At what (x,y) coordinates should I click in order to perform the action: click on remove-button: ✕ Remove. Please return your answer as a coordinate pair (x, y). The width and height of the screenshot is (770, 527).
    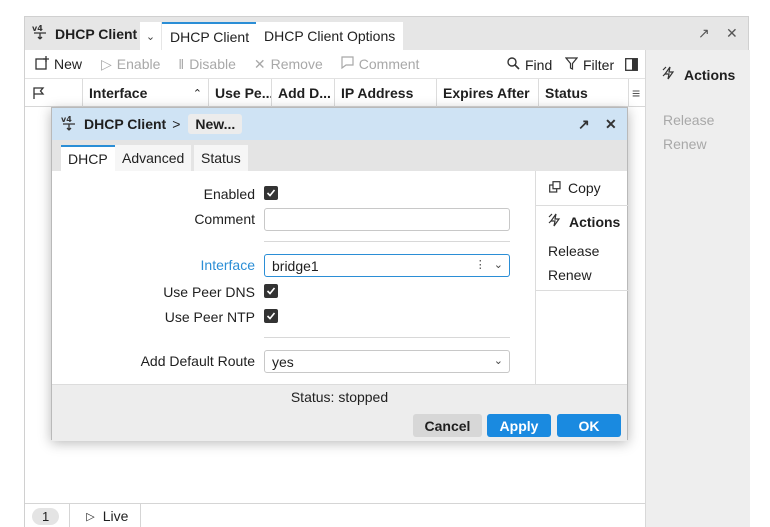
    Looking at the image, I should click on (288, 64).